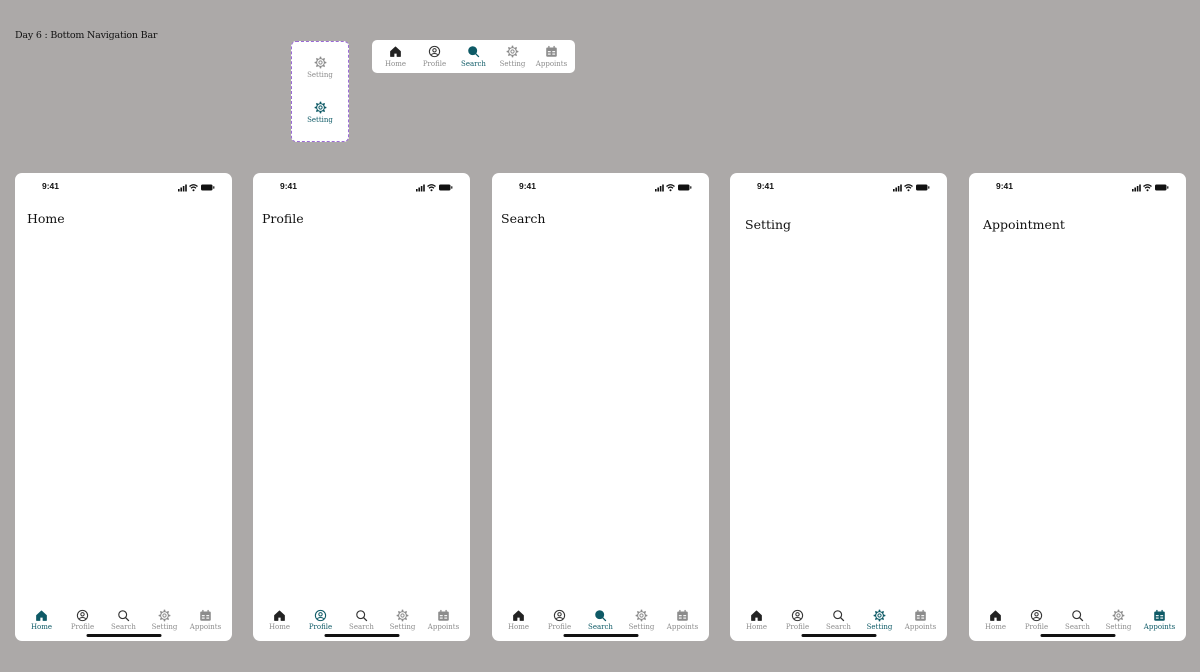  I want to click on bottom-nav-component: Home Profile Search Setting Appoints, so click(473, 56).